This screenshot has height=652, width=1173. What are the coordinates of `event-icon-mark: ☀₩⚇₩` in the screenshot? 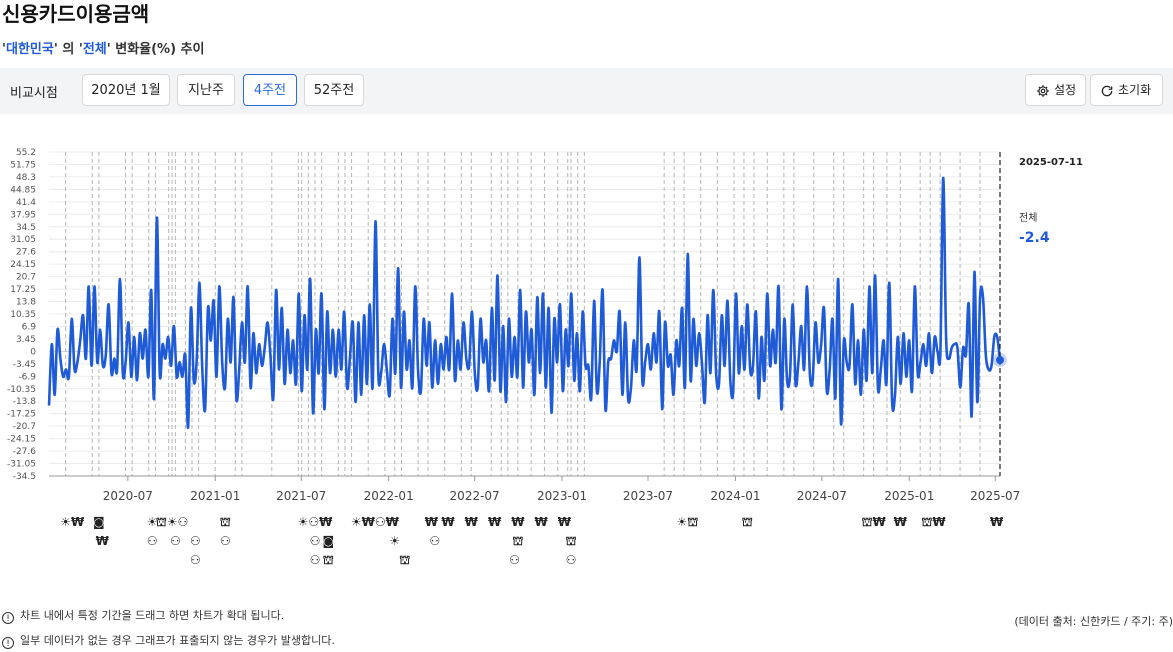 It's located at (375, 522).